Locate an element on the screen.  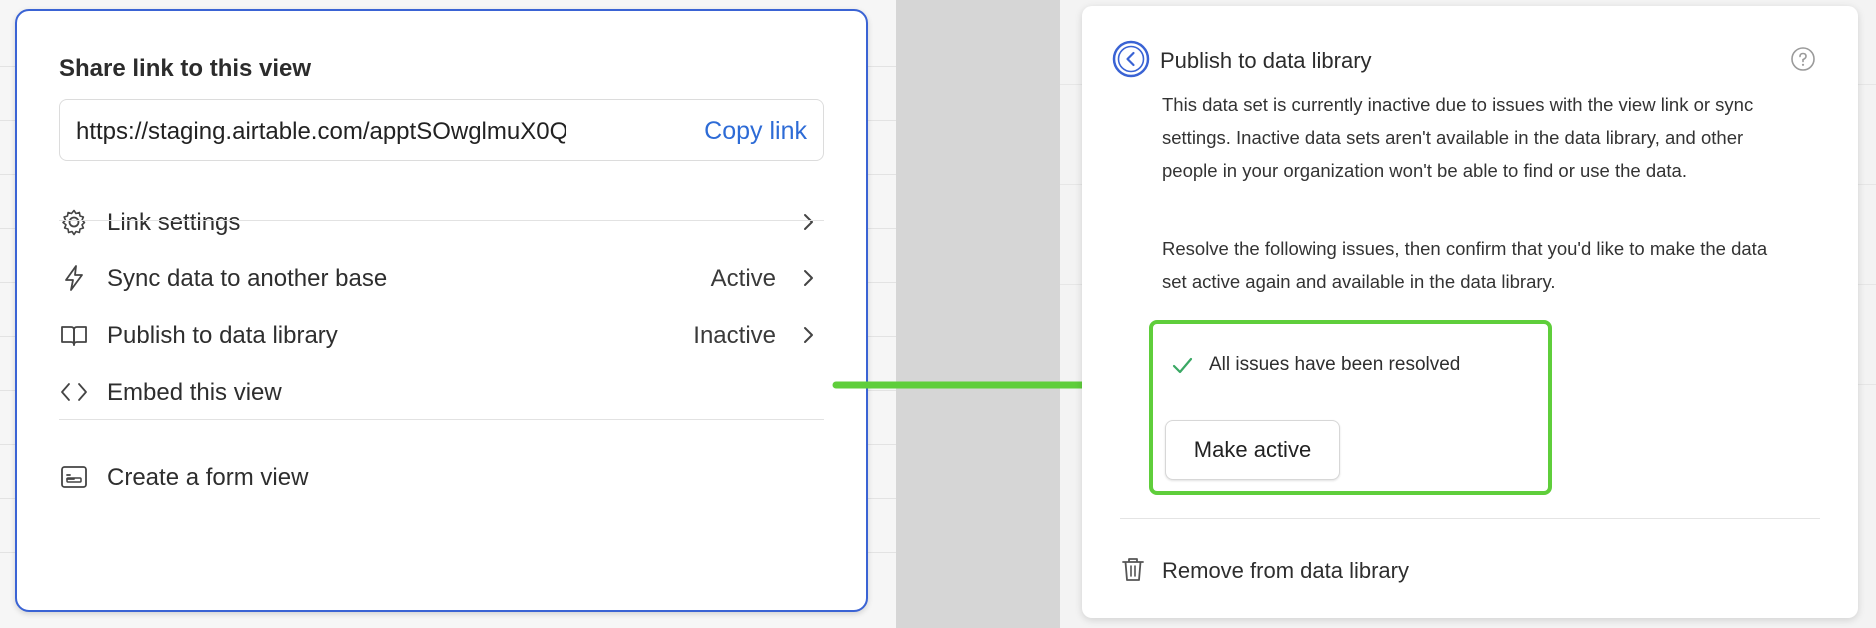
publish-panel-title: Publish to data library is located at coordinates (1266, 60).